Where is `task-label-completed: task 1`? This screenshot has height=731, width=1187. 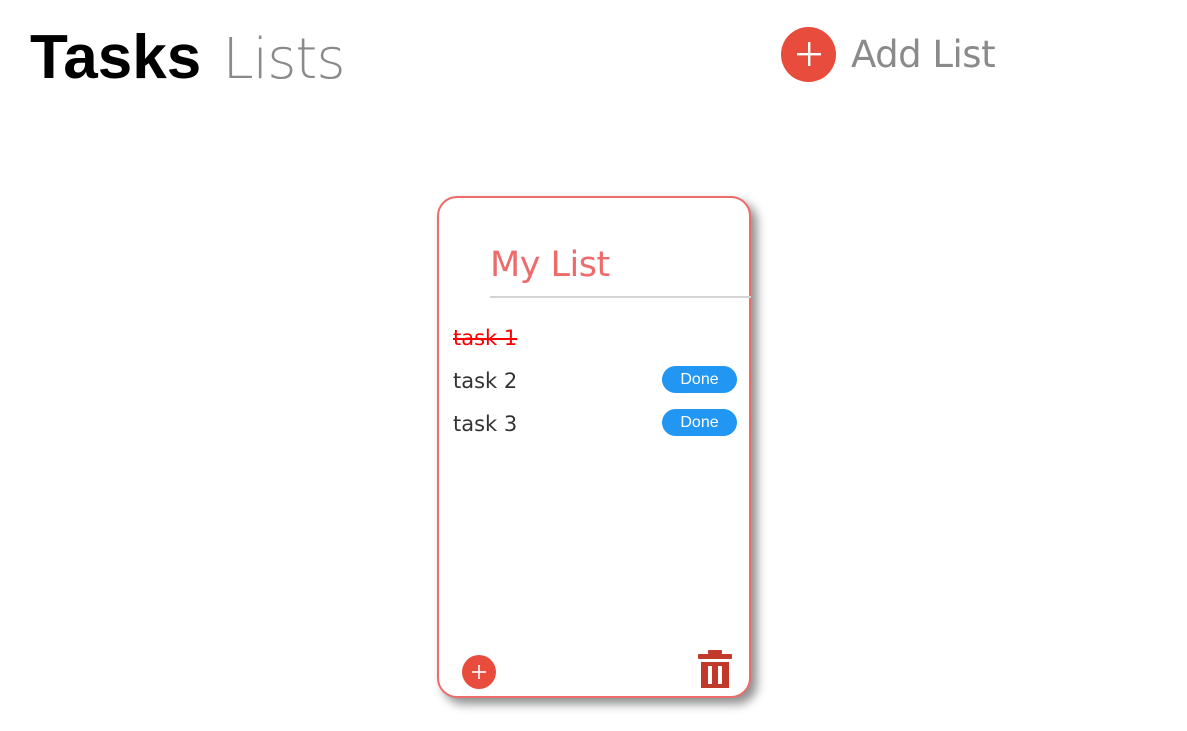 task-label-completed: task 1 is located at coordinates (485, 337).